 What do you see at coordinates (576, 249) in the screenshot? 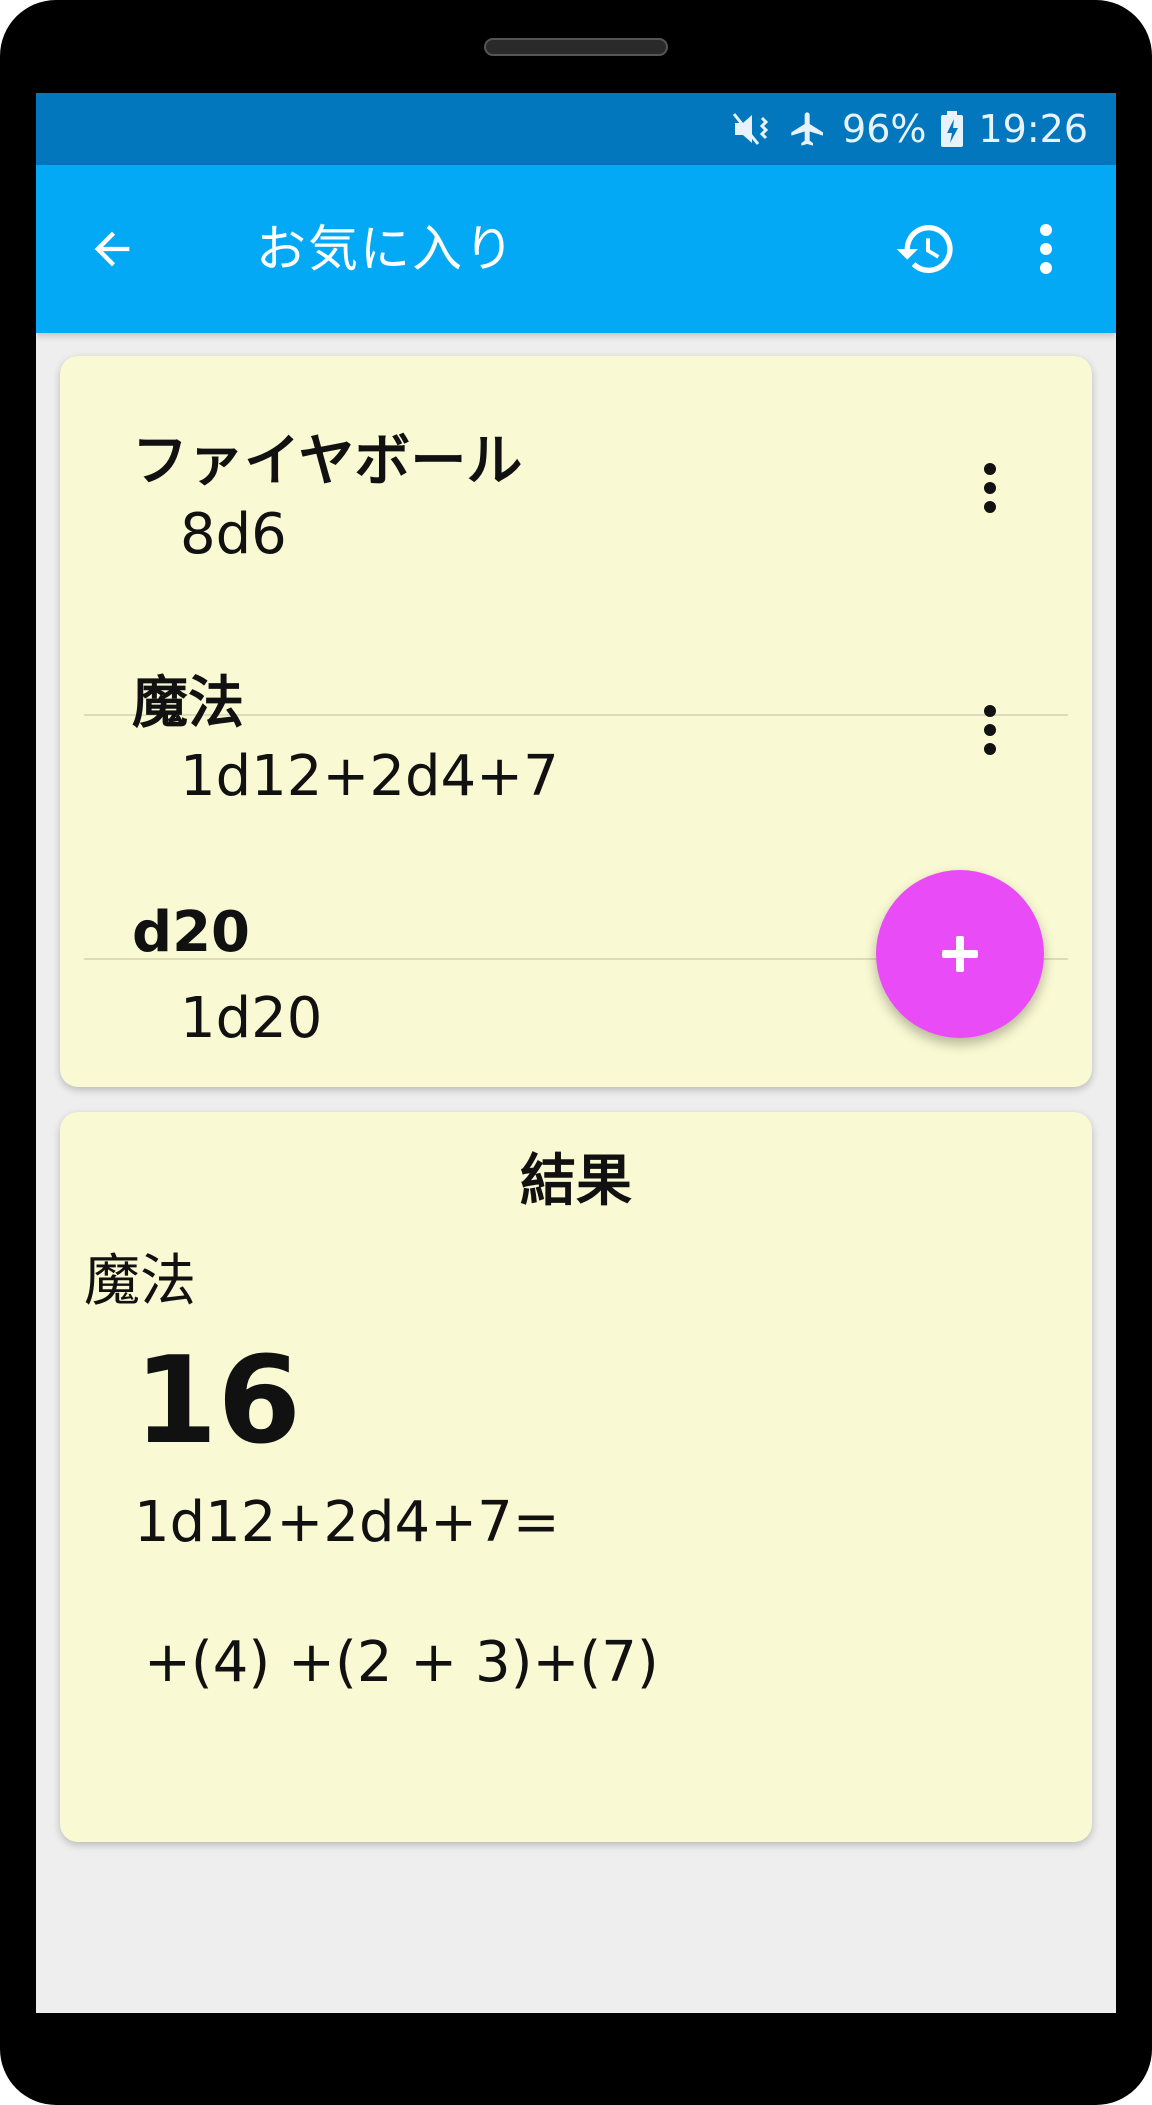
I see `app-toolbar: お気に入り` at bounding box center [576, 249].